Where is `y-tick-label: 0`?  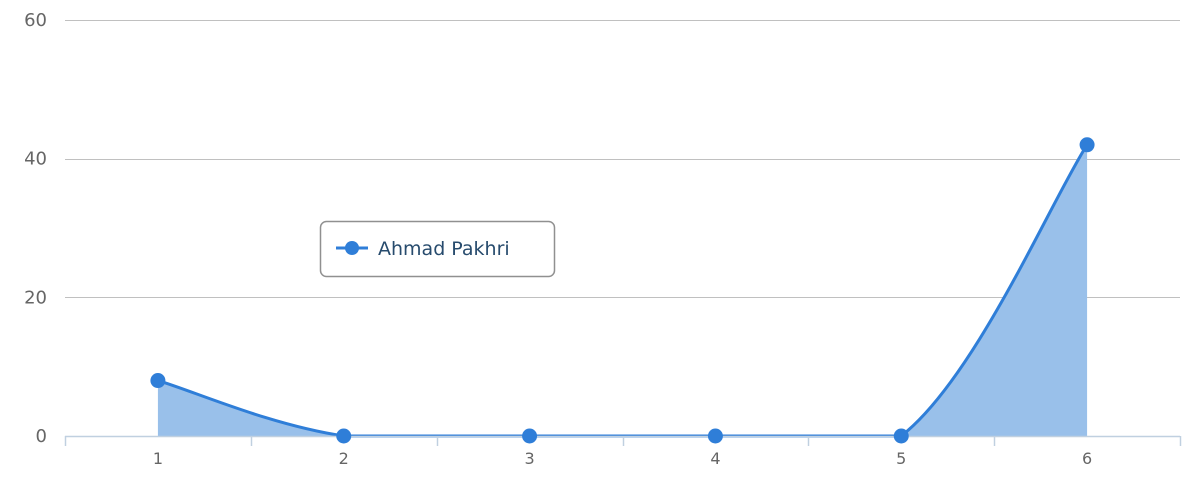
y-tick-label: 0 is located at coordinates (41, 436).